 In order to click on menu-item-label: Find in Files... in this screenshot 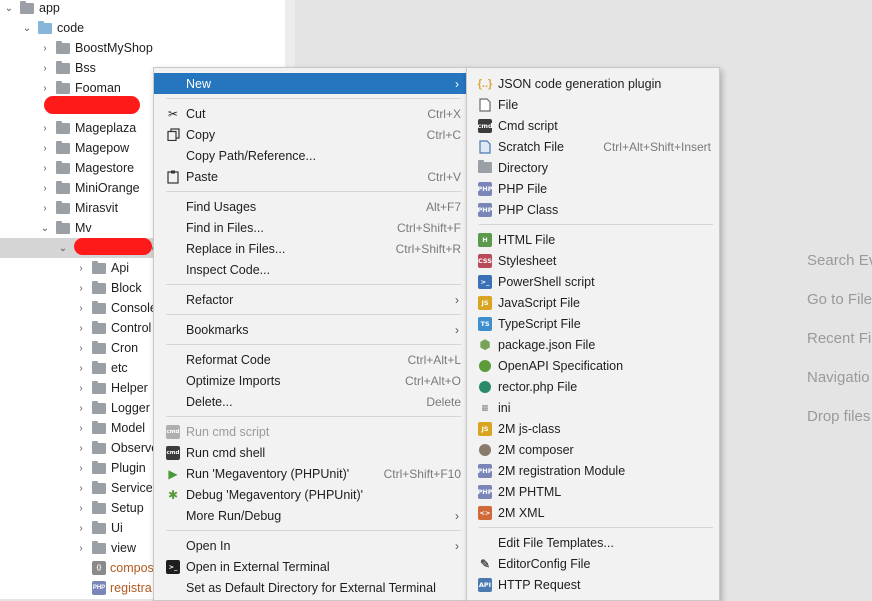, I will do `click(225, 227)`.